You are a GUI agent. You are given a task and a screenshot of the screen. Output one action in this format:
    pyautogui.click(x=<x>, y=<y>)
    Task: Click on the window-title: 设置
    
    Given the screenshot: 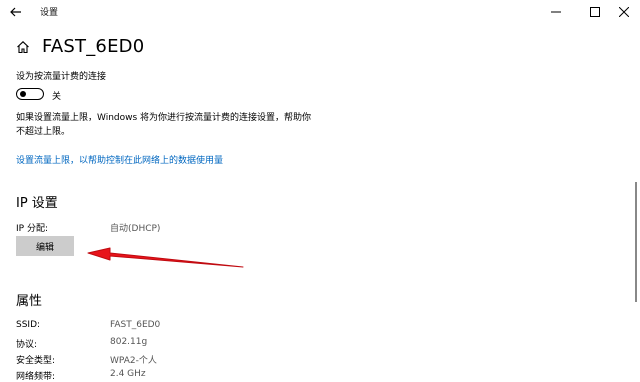 What is the action you would take?
    pyautogui.click(x=49, y=13)
    